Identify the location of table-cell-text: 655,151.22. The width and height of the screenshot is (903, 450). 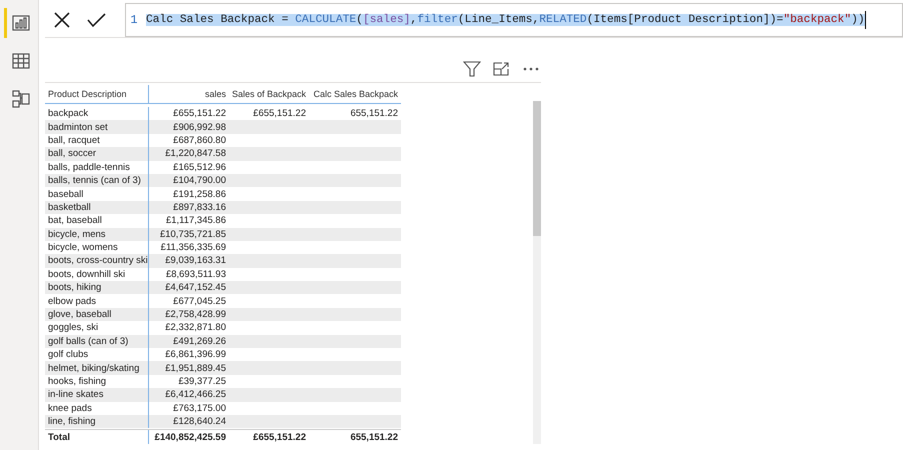
(374, 114).